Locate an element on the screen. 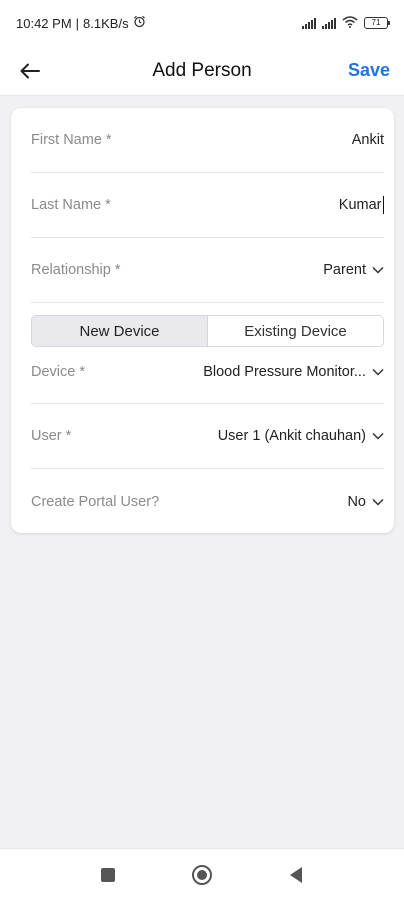  battery-icon: 71 is located at coordinates (377, 23).